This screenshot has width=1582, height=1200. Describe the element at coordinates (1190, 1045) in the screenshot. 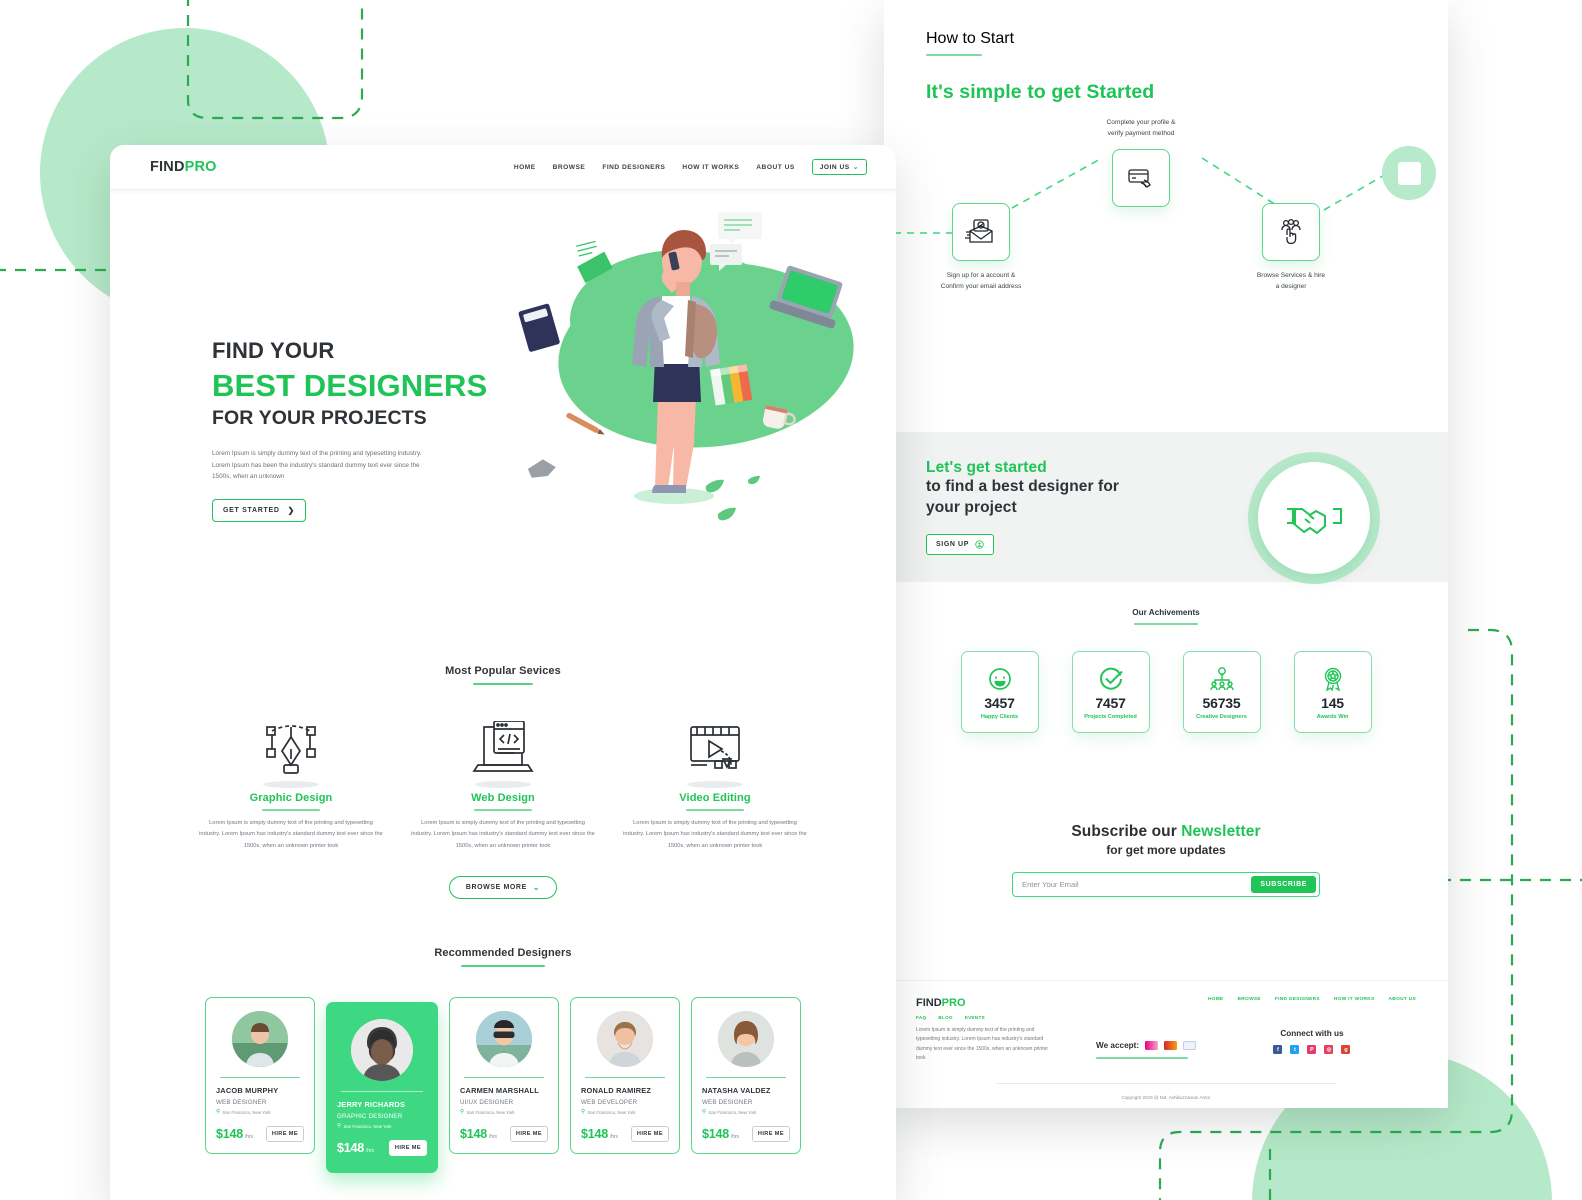

I see `paypal-icon` at that location.